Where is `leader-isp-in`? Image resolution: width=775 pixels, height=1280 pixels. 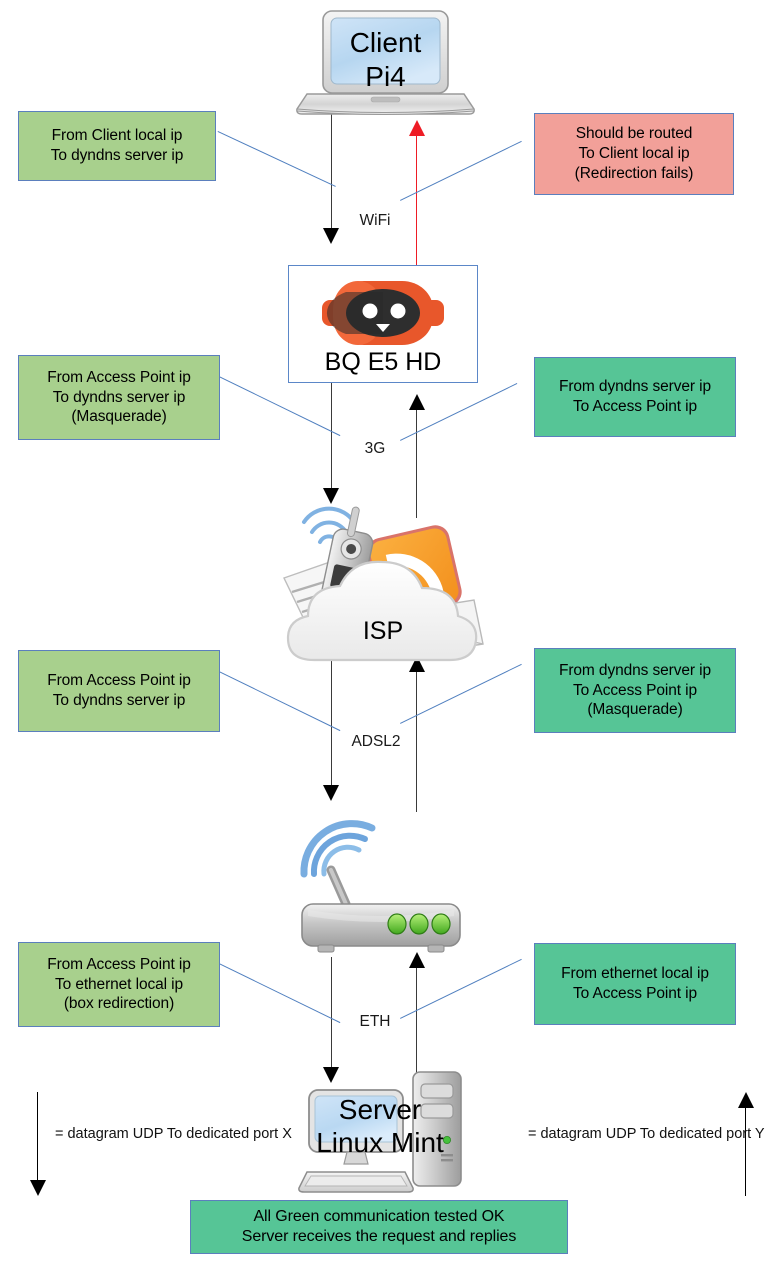
leader-isp-in is located at coordinates (461, 693).